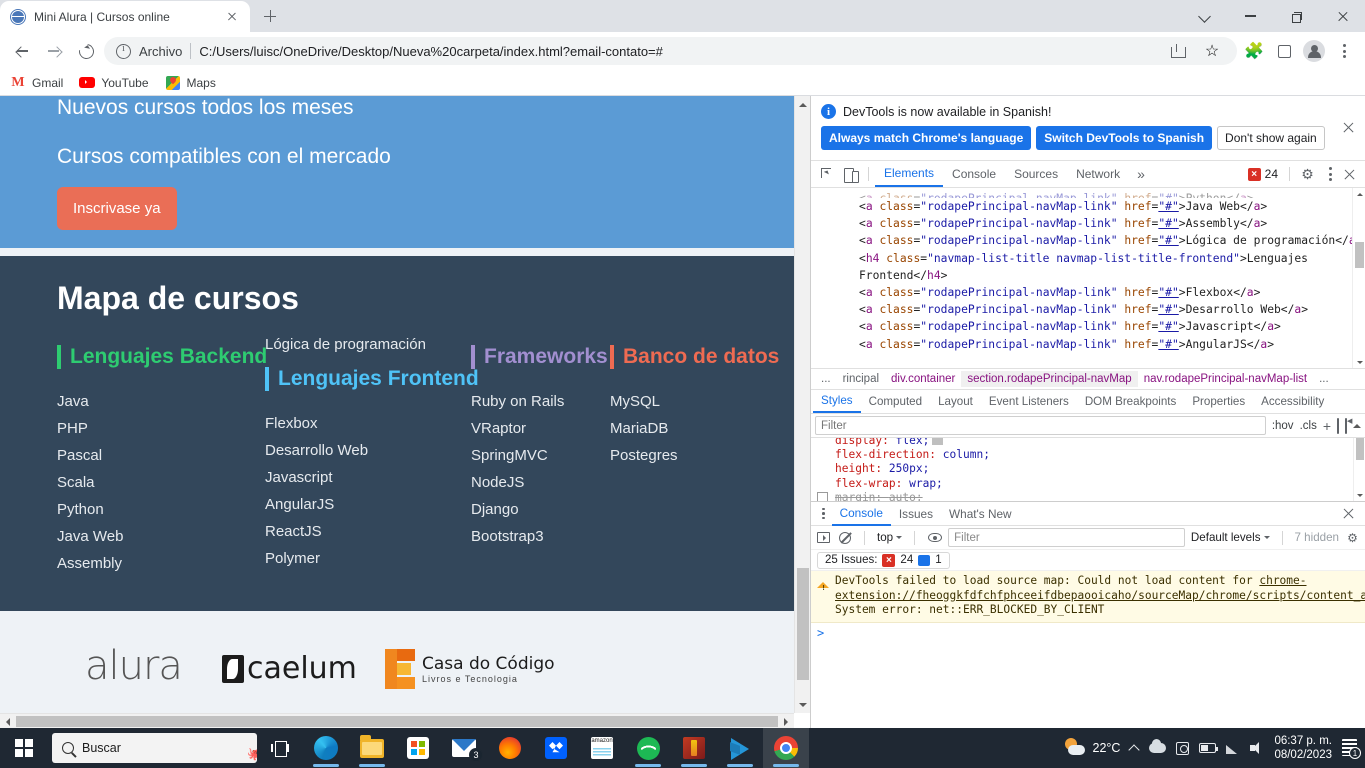 Image resolution: width=1365 pixels, height=768 pixels. I want to click on device-toolbar-icon, so click(850, 174).